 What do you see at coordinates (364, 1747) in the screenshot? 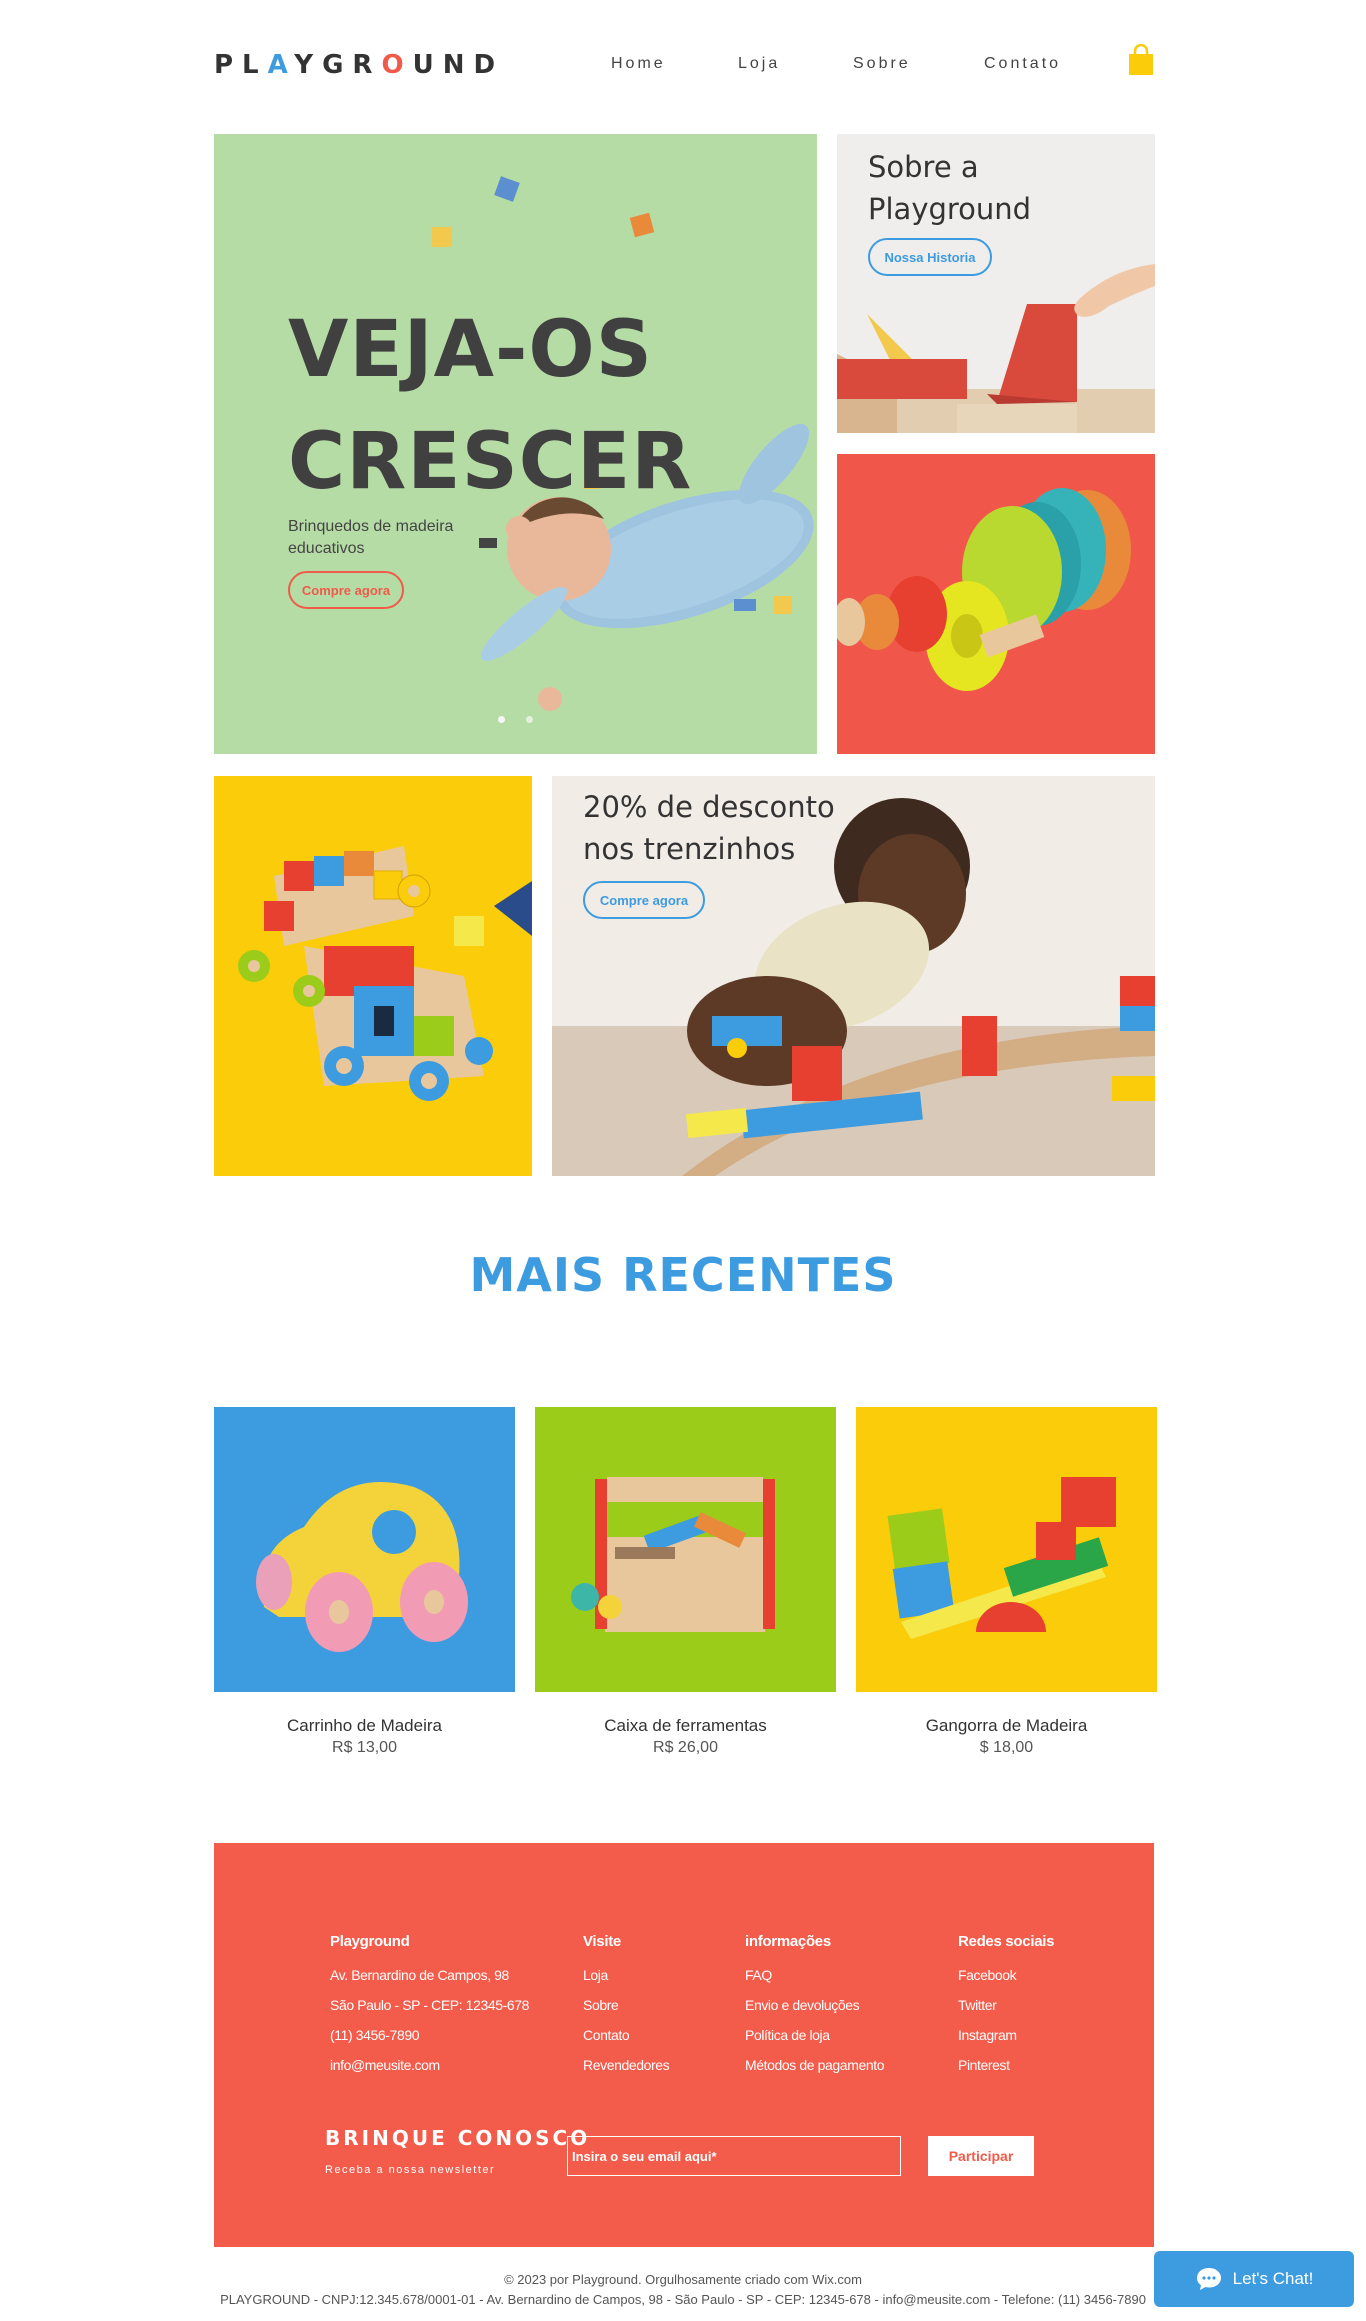
I see `product-price: R$ 13,00` at bounding box center [364, 1747].